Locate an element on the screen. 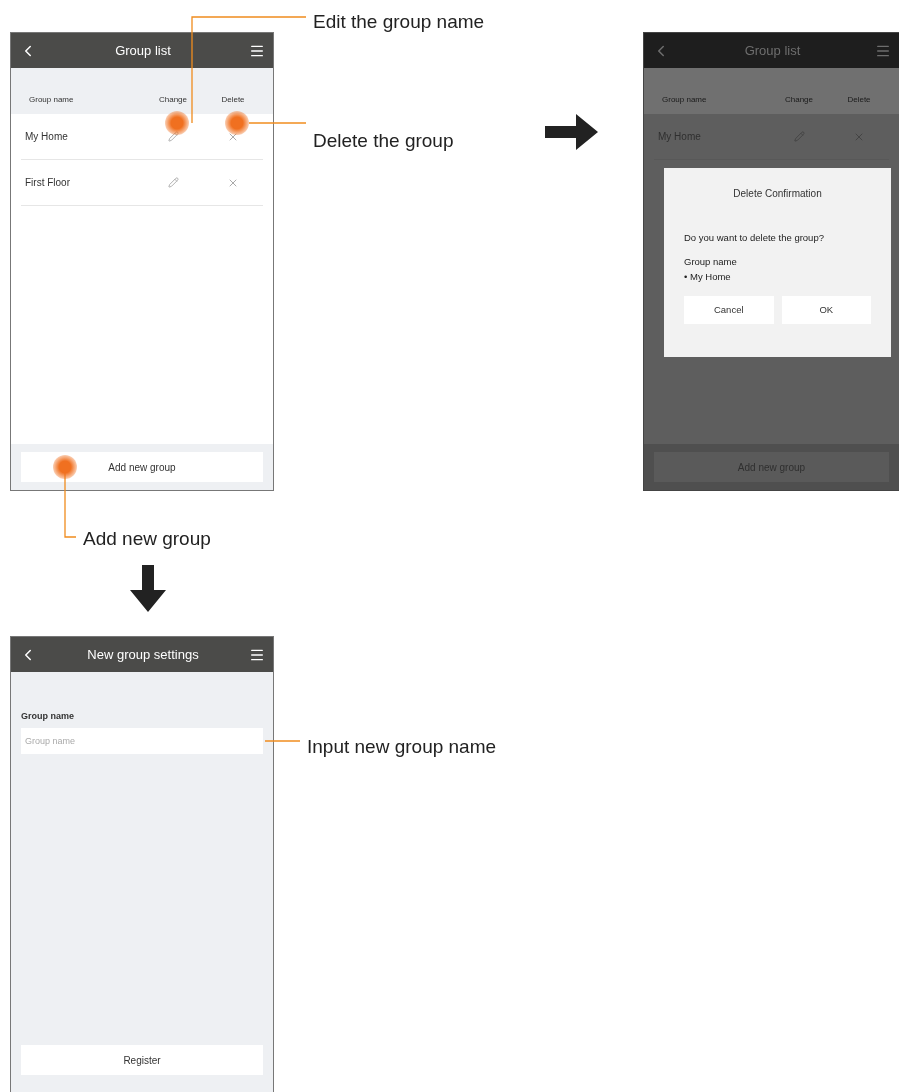 Image resolution: width=899 pixels, height=1092 pixels. dialog-value: • My Home is located at coordinates (708, 276).